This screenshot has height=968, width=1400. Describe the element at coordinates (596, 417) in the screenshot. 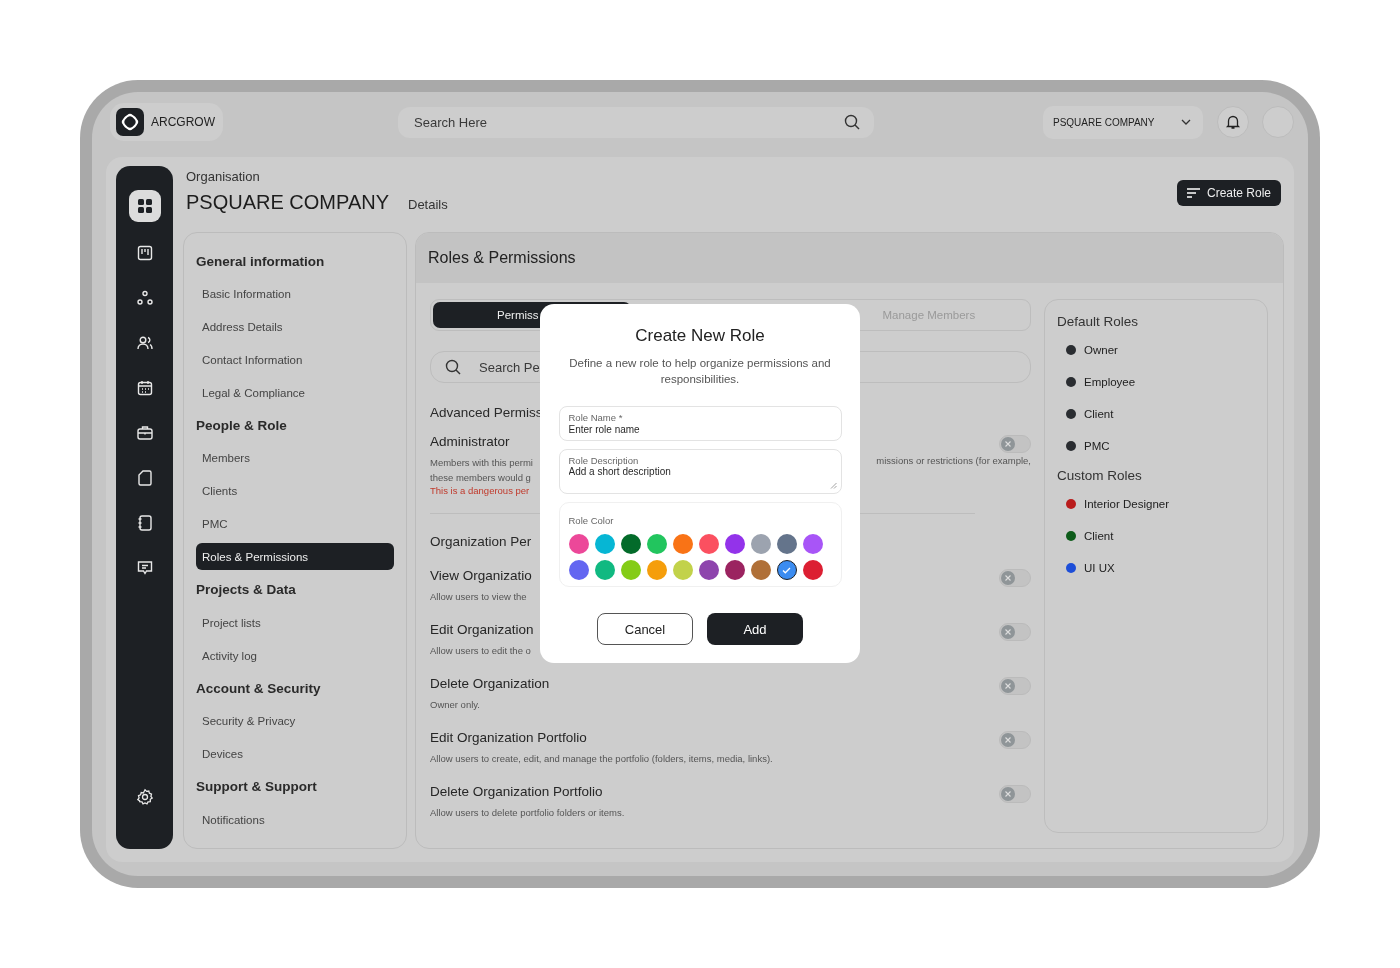

I see `field-label: Role Name *` at that location.